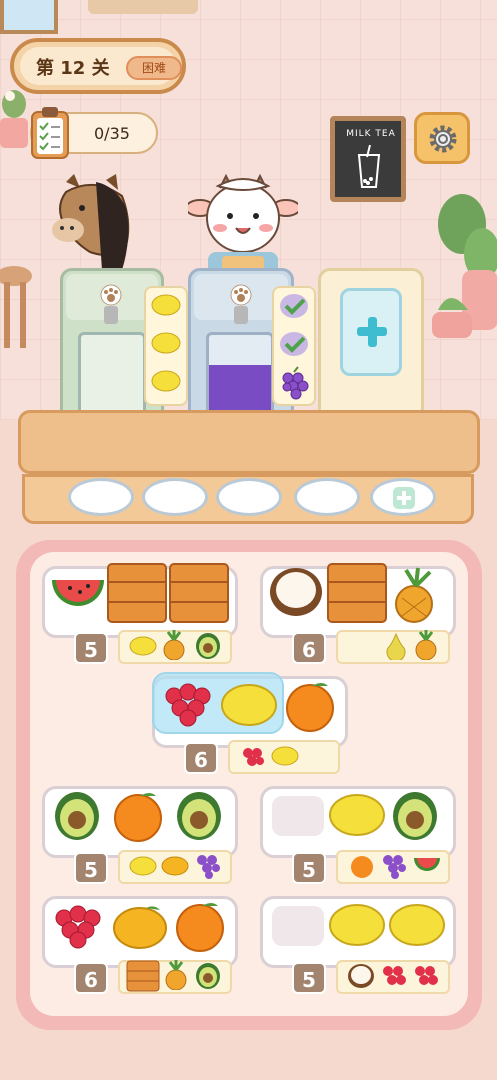 Image resolution: width=497 pixels, height=1080 pixels. I want to click on potted-plant-right, so click(464, 266).